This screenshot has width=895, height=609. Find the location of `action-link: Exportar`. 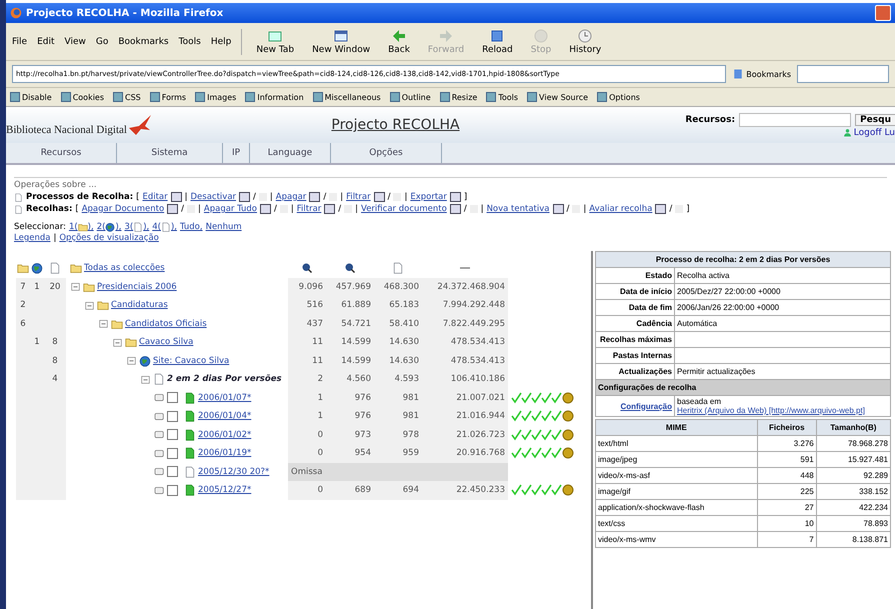

action-link: Exportar is located at coordinates (428, 197).